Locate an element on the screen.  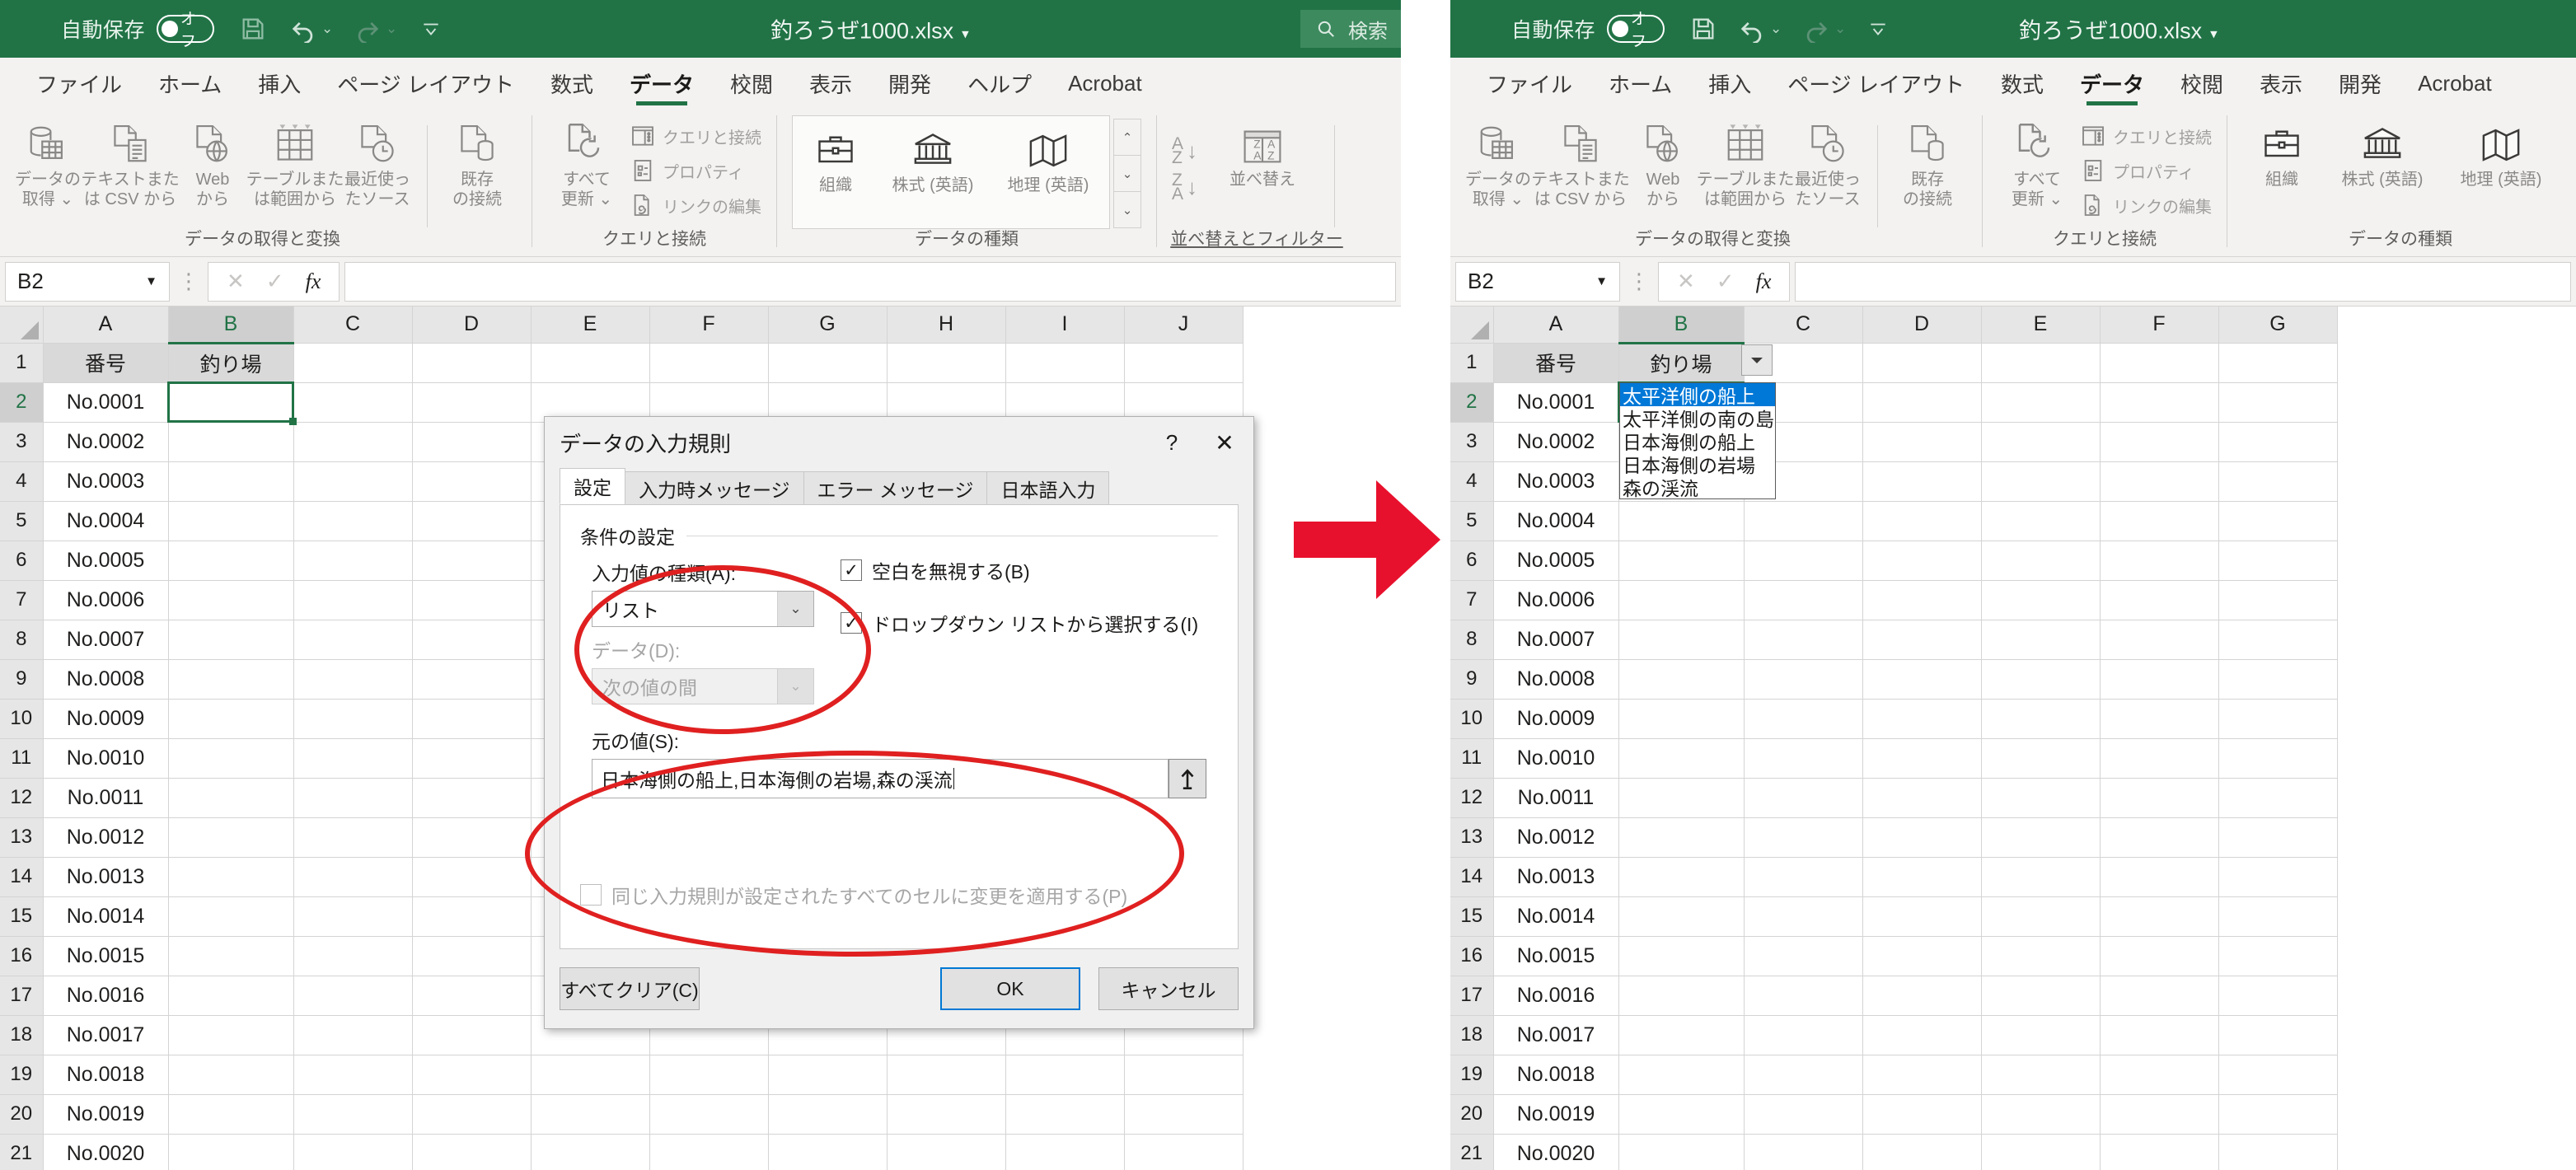
existing-connections-button: 既存 の接続 is located at coordinates (477, 162).